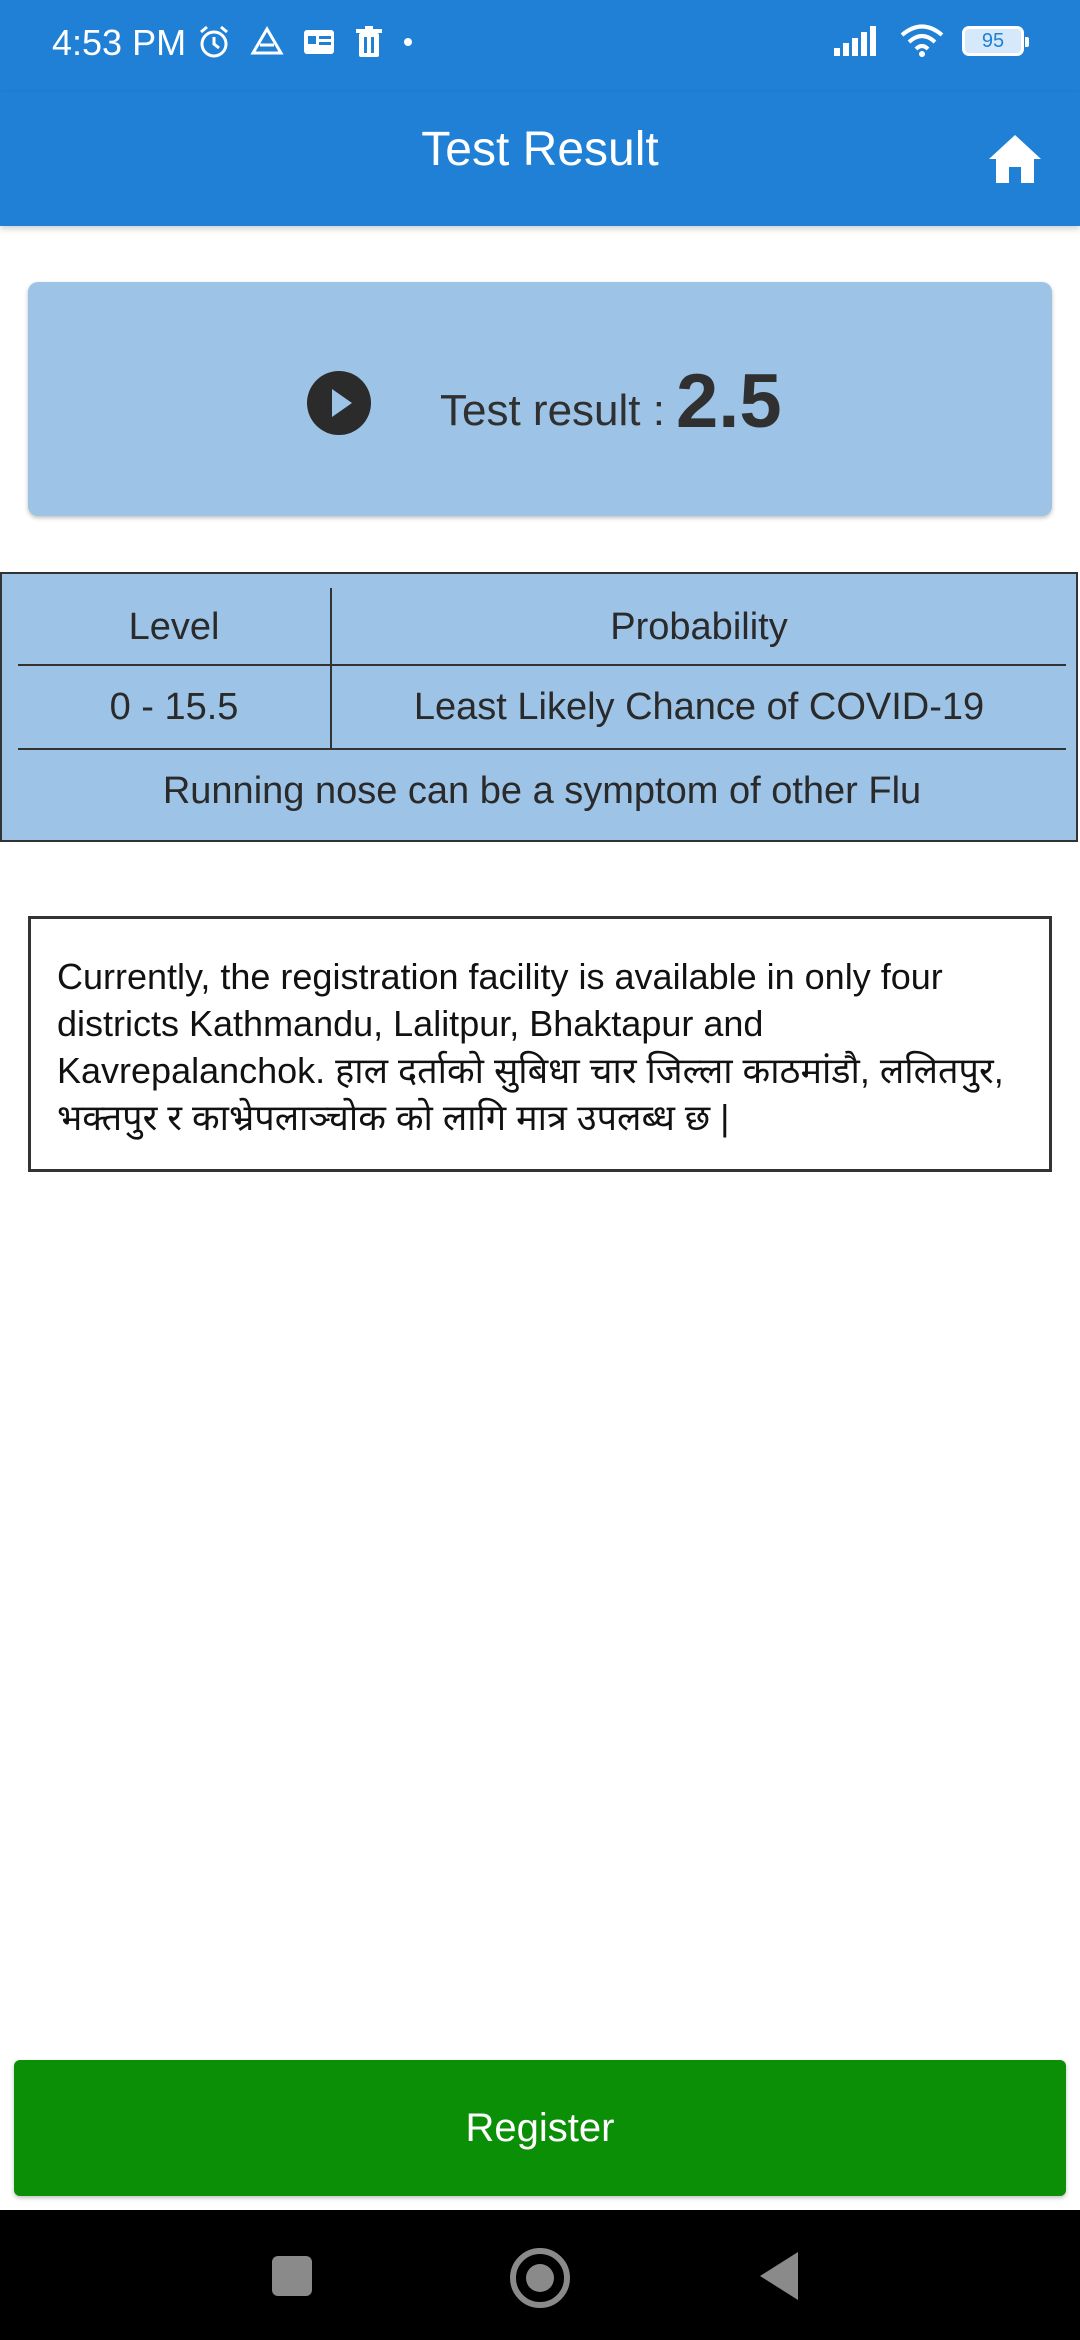 The width and height of the screenshot is (1080, 2340). What do you see at coordinates (267, 40) in the screenshot?
I see `drive-icon` at bounding box center [267, 40].